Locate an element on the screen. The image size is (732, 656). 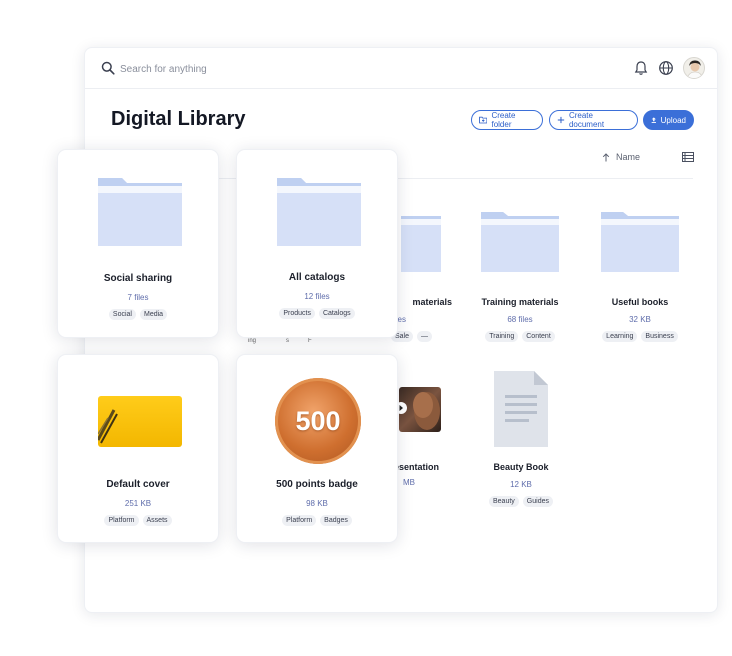
item-meta: 7 files is located at coordinates (138, 297).